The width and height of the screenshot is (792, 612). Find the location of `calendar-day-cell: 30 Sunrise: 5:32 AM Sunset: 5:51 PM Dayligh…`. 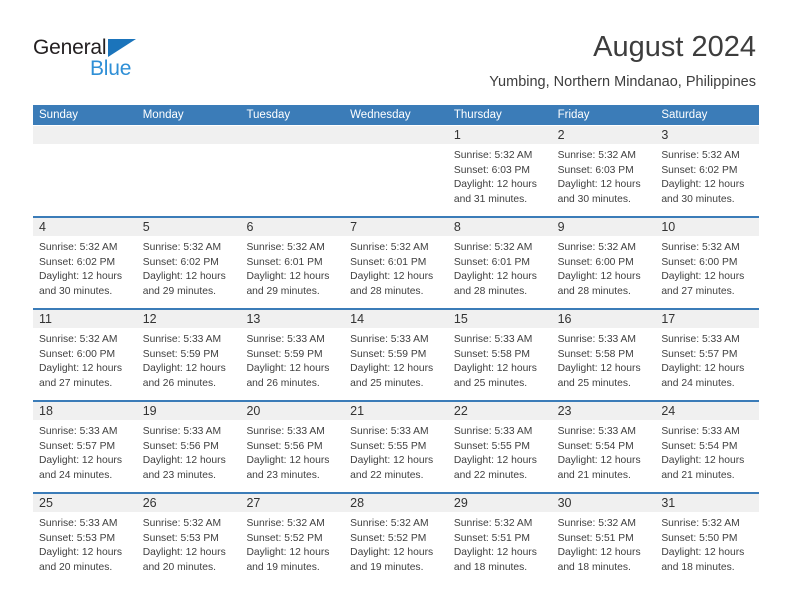

calendar-day-cell: 30 Sunrise: 5:32 AM Sunset: 5:51 PM Dayligh… is located at coordinates (603, 539).